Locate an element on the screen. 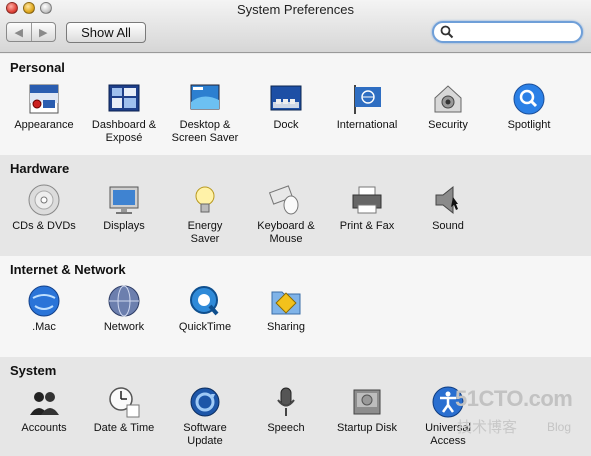 The height and width of the screenshot is (456, 591). pane-label: Keyboard & Mouse is located at coordinates (286, 232).